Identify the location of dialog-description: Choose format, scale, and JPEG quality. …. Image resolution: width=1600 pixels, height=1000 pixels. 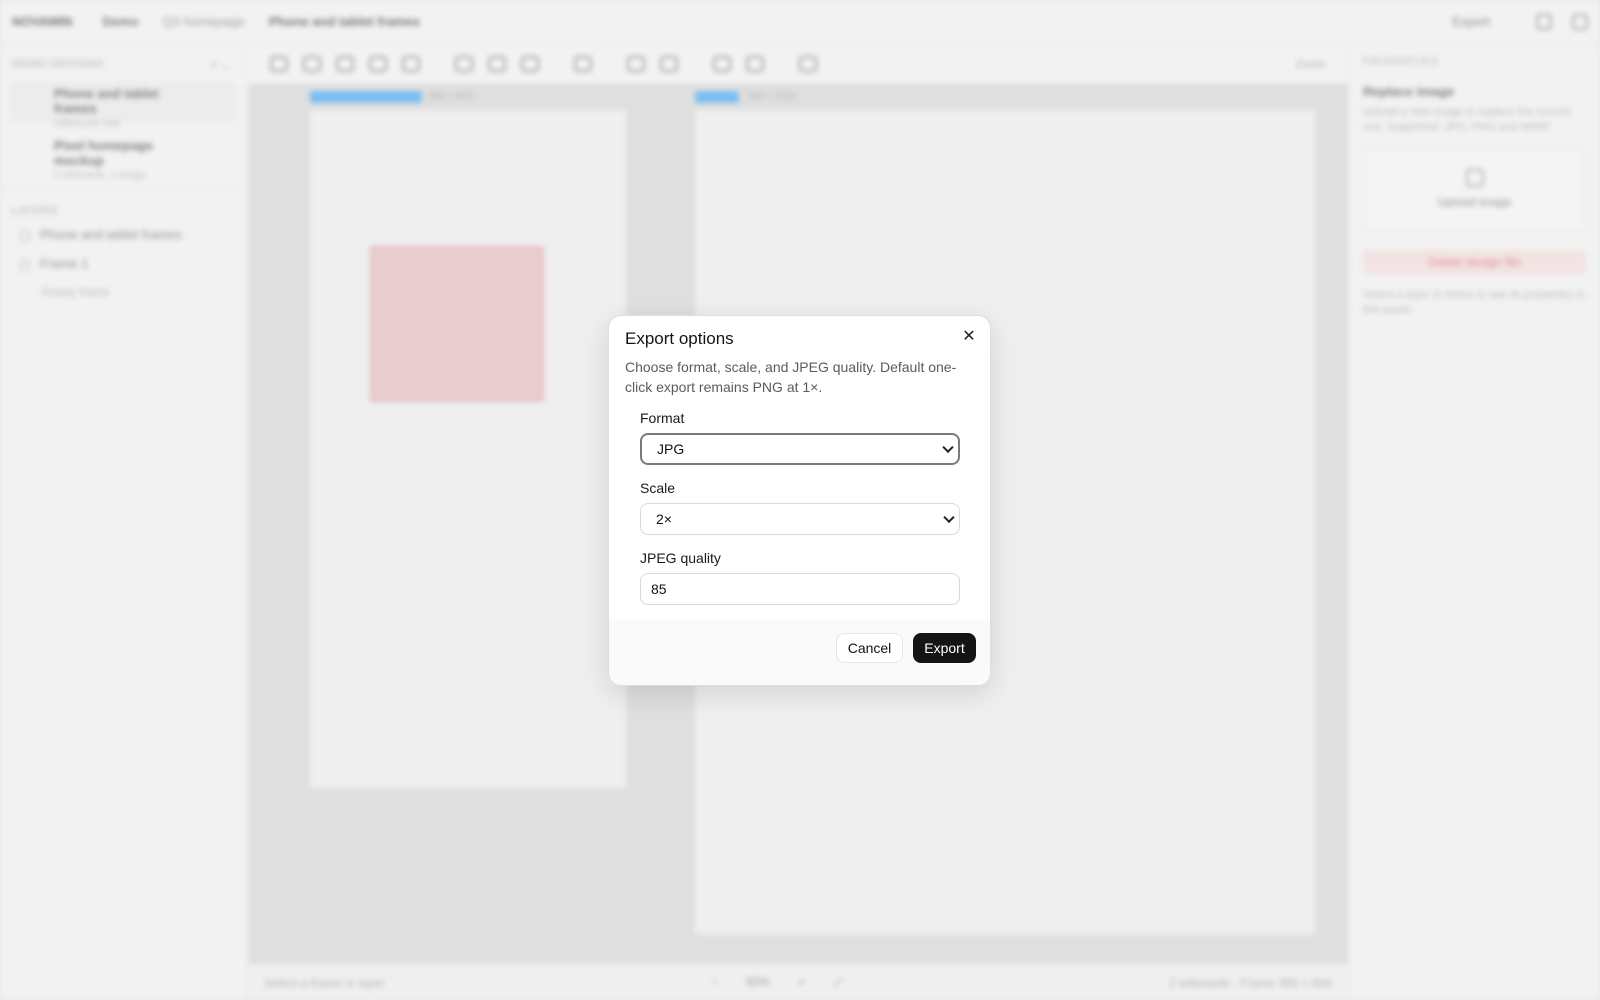
(791, 377).